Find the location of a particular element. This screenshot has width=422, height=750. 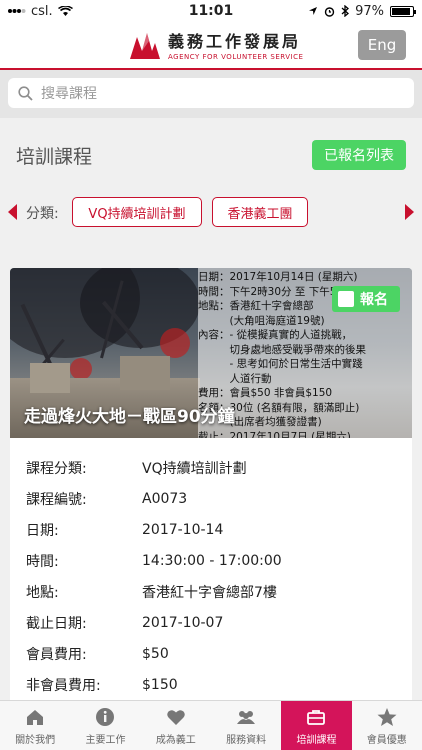

tab-label: 成為義工 is located at coordinates (175, 740).